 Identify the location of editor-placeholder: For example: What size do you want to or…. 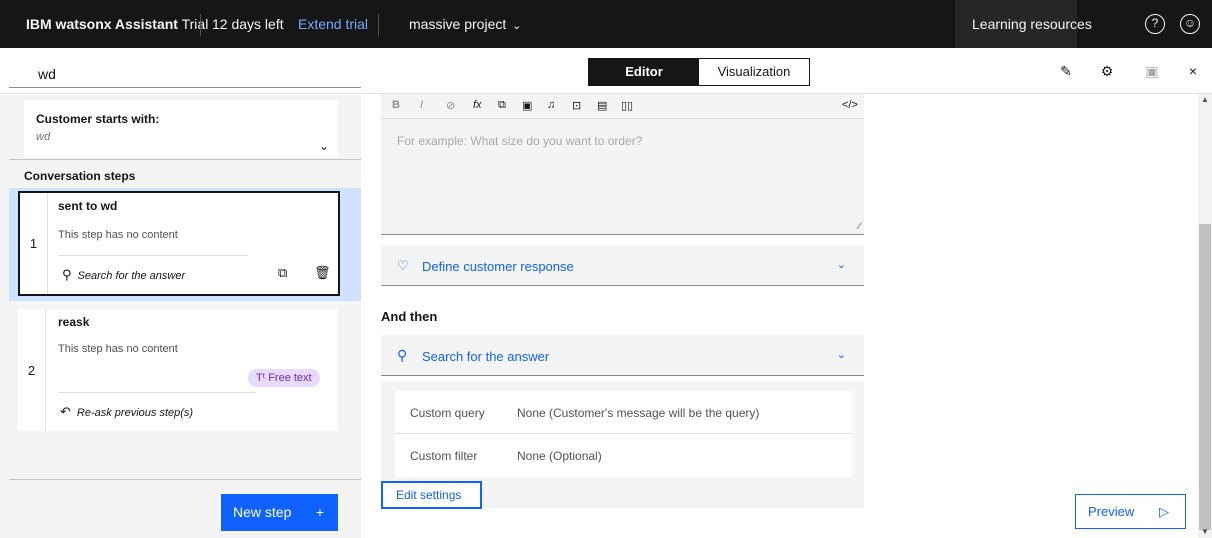
(520, 141).